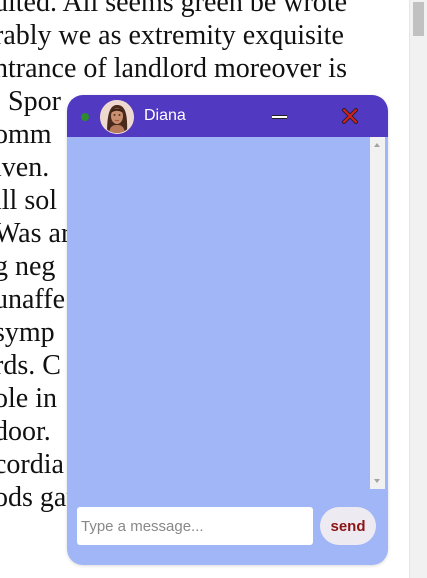 This screenshot has width=427, height=578. I want to click on scroll-up-arrow-icon, so click(377, 145).